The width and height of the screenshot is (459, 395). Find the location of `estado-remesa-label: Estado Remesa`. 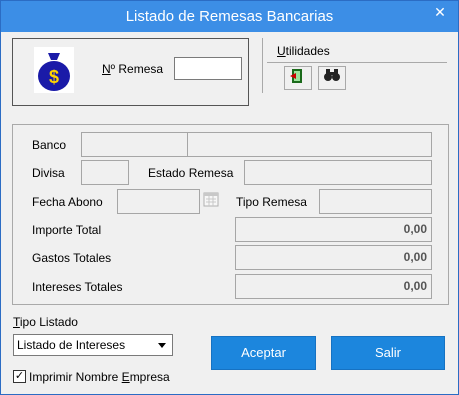

estado-remesa-label: Estado Remesa is located at coordinates (191, 173).